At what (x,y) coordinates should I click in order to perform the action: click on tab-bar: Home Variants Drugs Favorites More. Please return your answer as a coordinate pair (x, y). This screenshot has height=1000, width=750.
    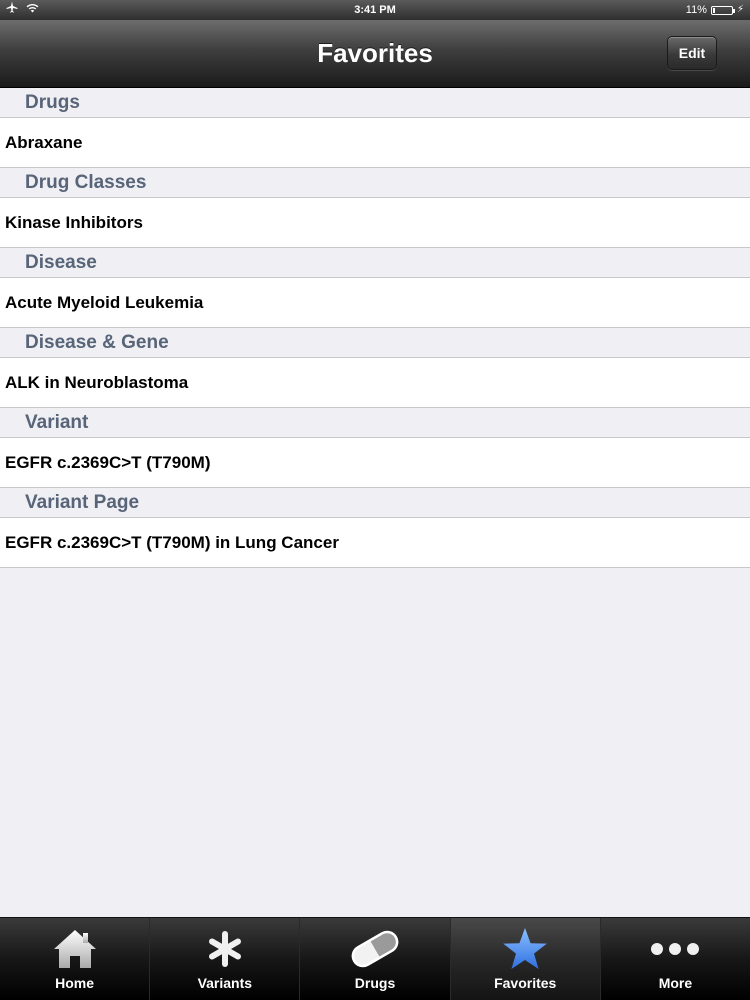
    Looking at the image, I should click on (375, 958).